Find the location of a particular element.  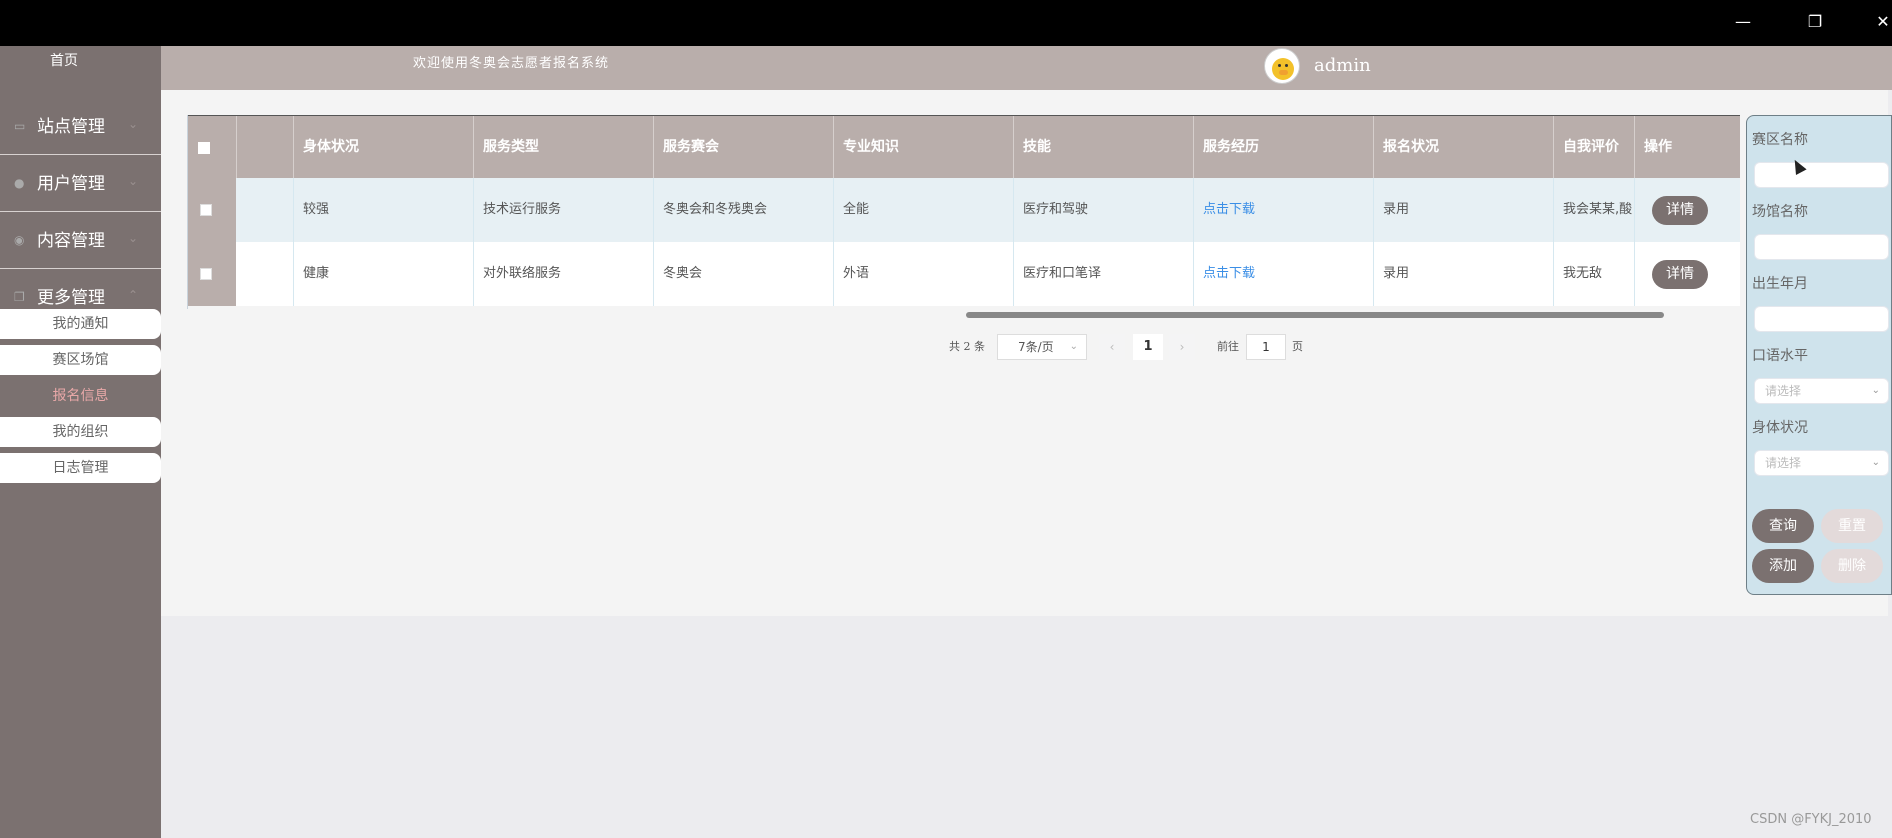

submenu-log-management: 日志管理 is located at coordinates (80, 468).